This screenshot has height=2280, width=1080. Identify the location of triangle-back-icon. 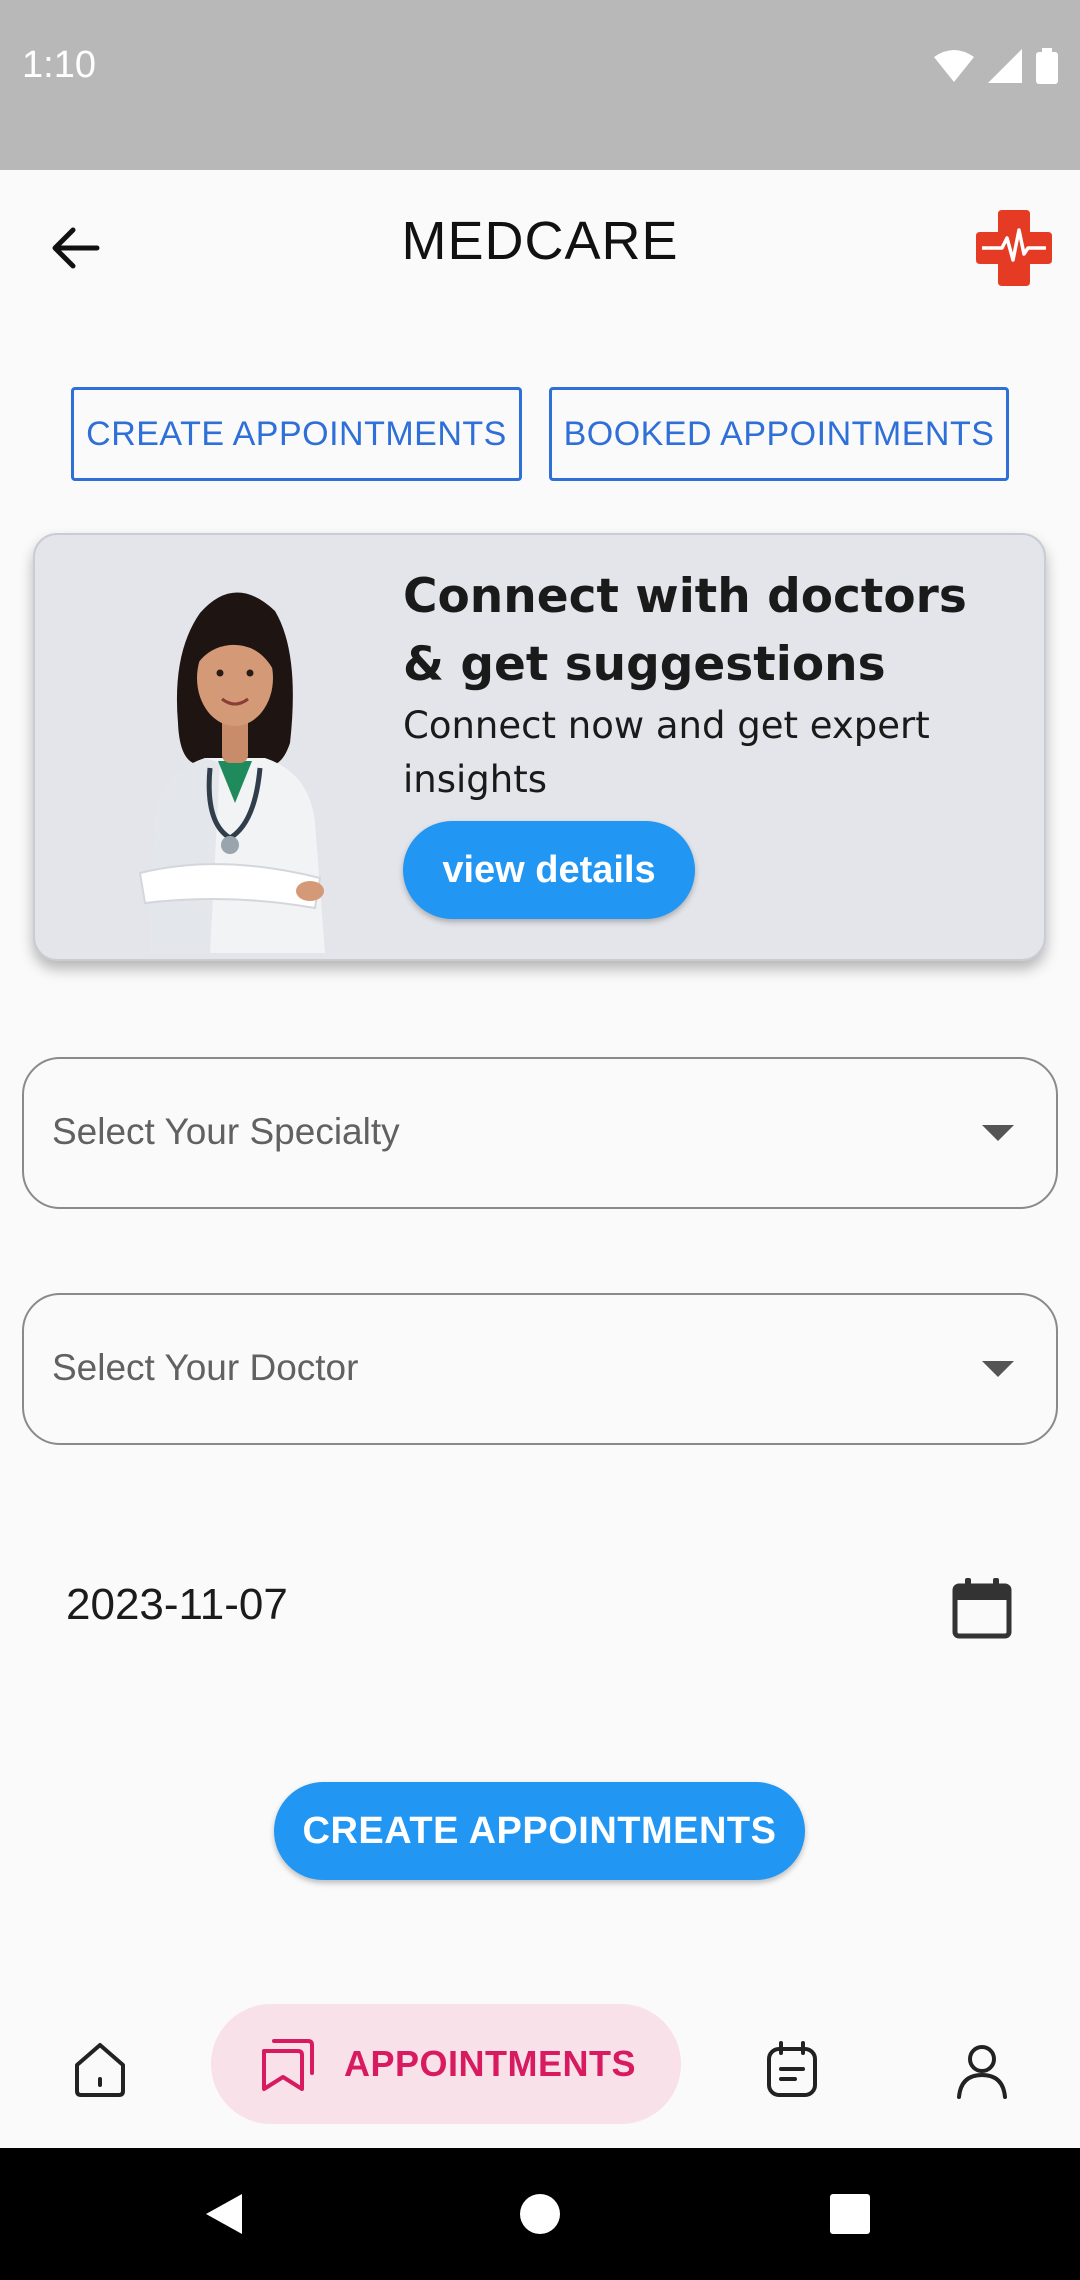
(224, 2214).